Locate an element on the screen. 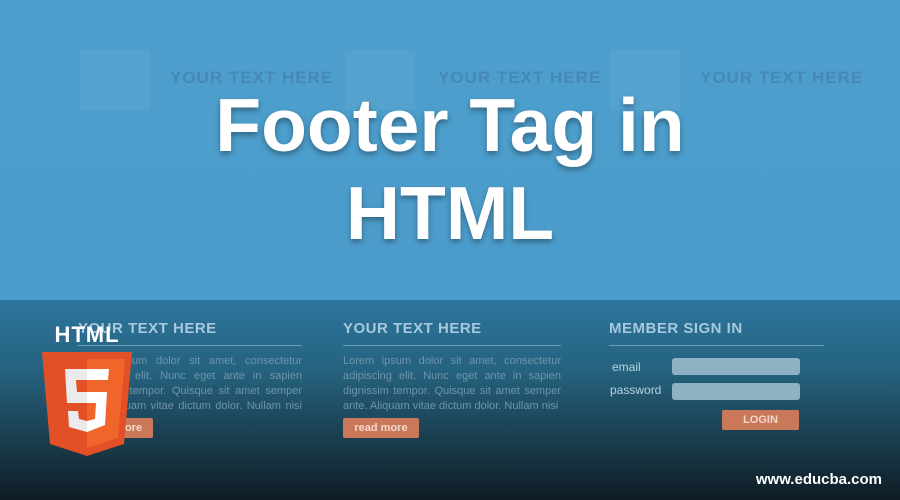 The image size is (900, 500). password-label: password is located at coordinates (636, 390).